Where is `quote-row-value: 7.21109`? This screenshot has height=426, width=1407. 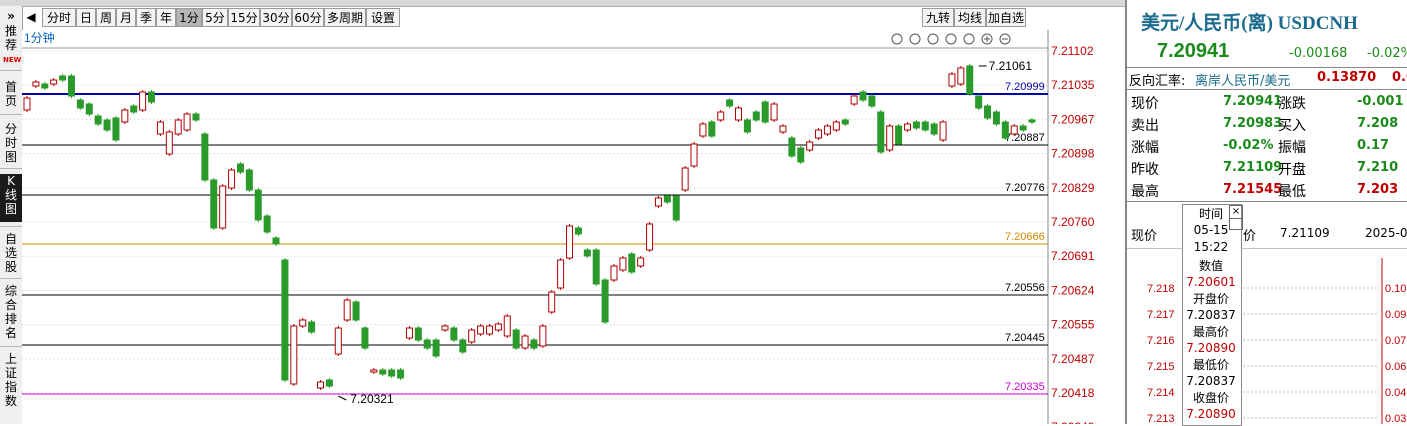 quote-row-value: 7.21109 is located at coordinates (1253, 167).